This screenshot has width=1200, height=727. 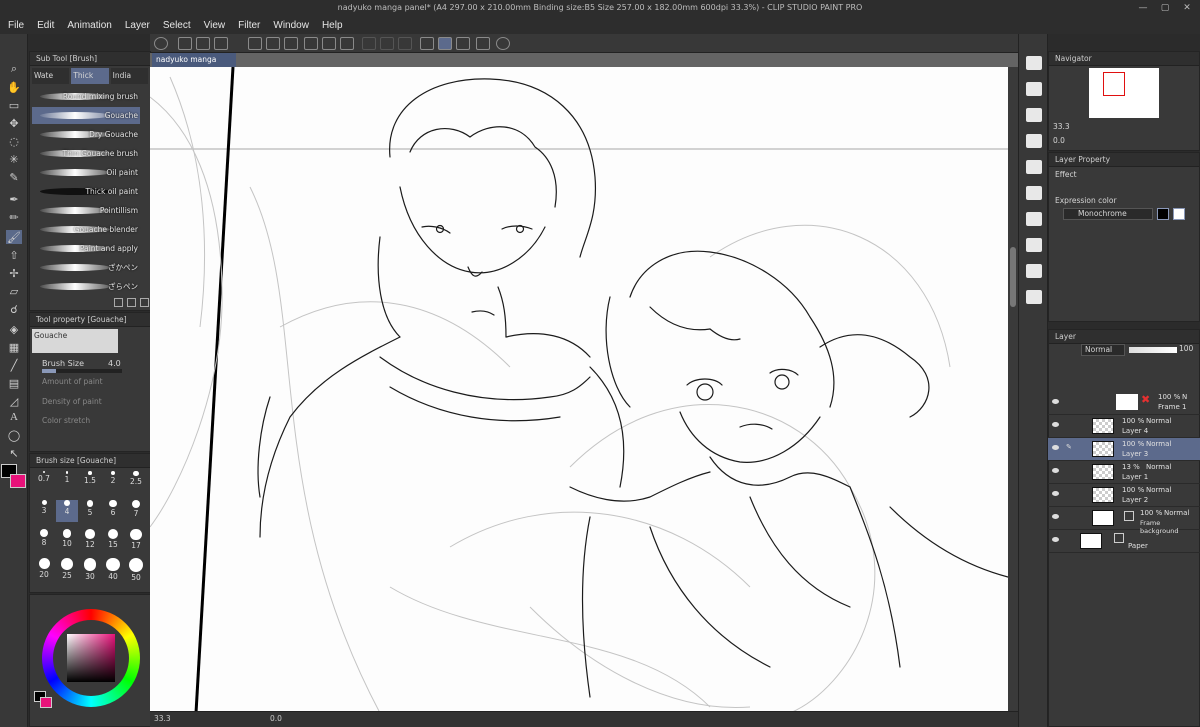 I want to click on menu-file: File, so click(x=16, y=25).